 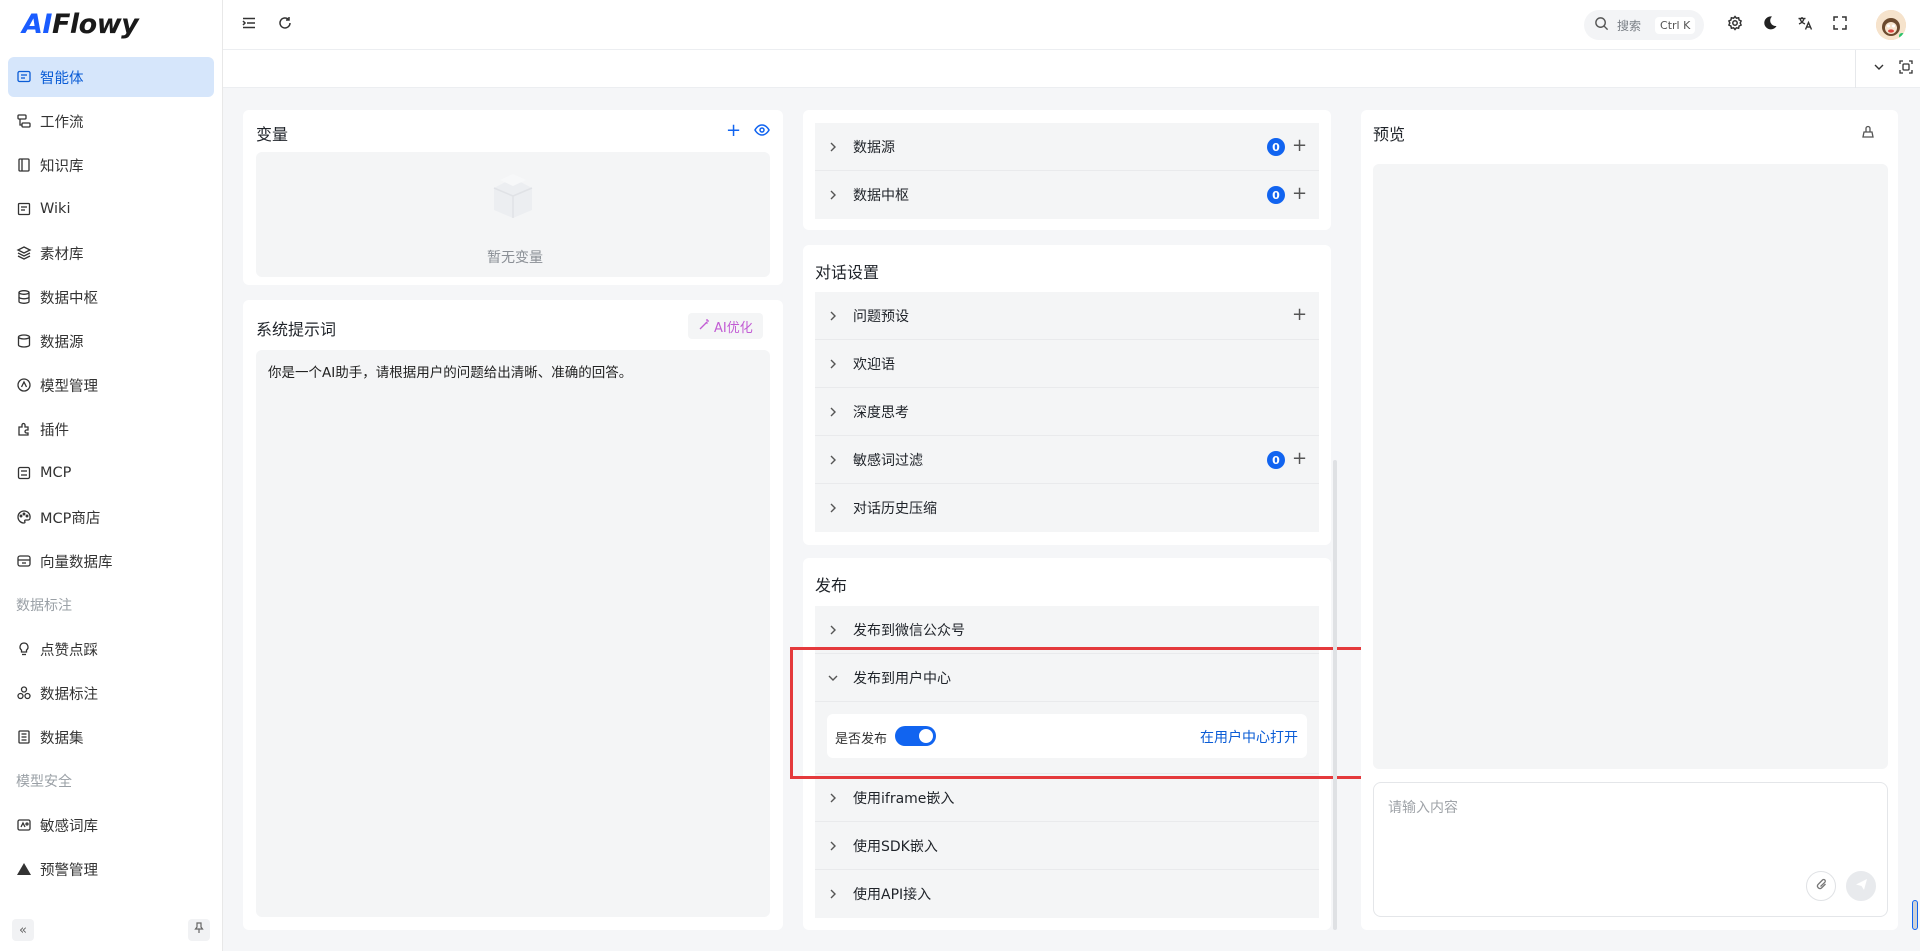 What do you see at coordinates (24, 561) in the screenshot?
I see `vector-db-icon` at bounding box center [24, 561].